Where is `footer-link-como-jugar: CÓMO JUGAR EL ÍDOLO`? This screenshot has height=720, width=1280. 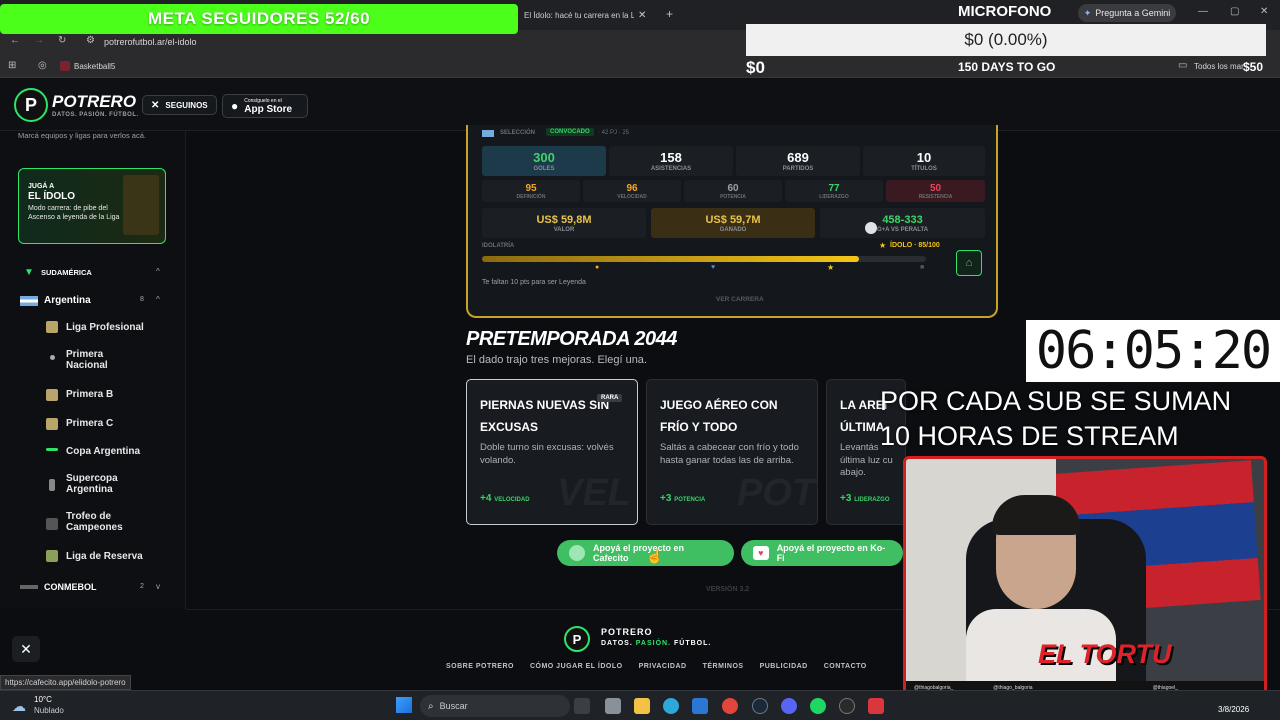 footer-link-como-jugar: CÓMO JUGAR EL ÍDOLO is located at coordinates (576, 666).